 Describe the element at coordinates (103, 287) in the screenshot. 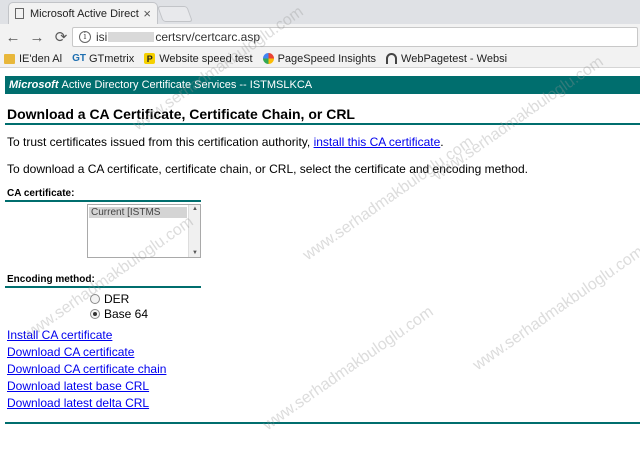

I see `encoding-section-rule` at that location.